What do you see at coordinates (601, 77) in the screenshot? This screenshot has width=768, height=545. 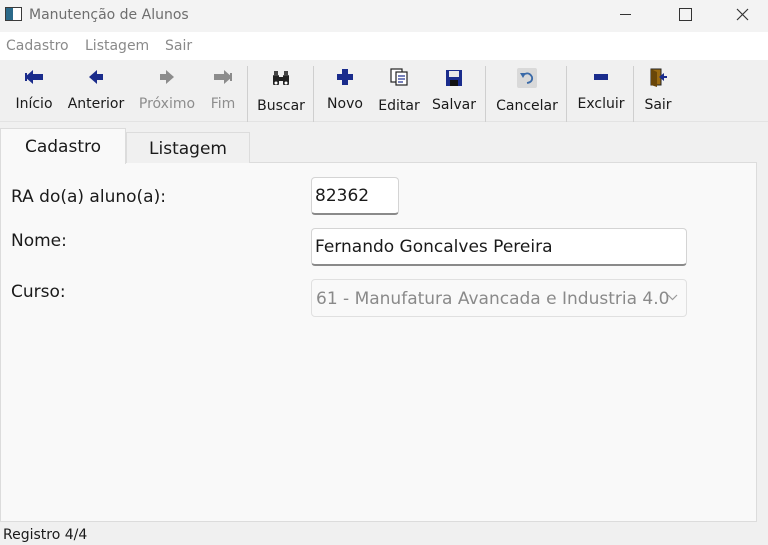 I see `minus-icon` at bounding box center [601, 77].